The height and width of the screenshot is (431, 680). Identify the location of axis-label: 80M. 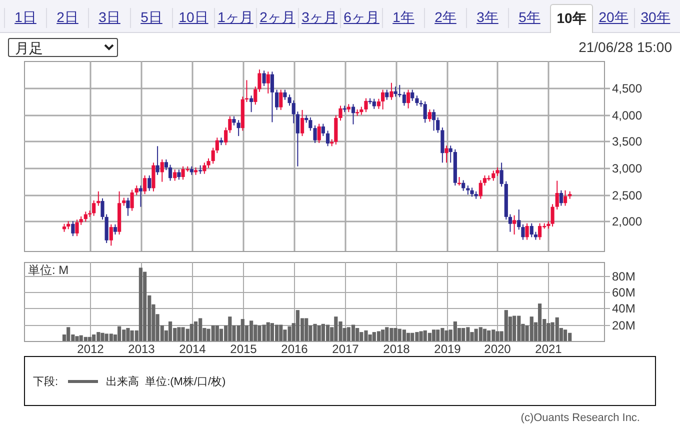
(624, 277).